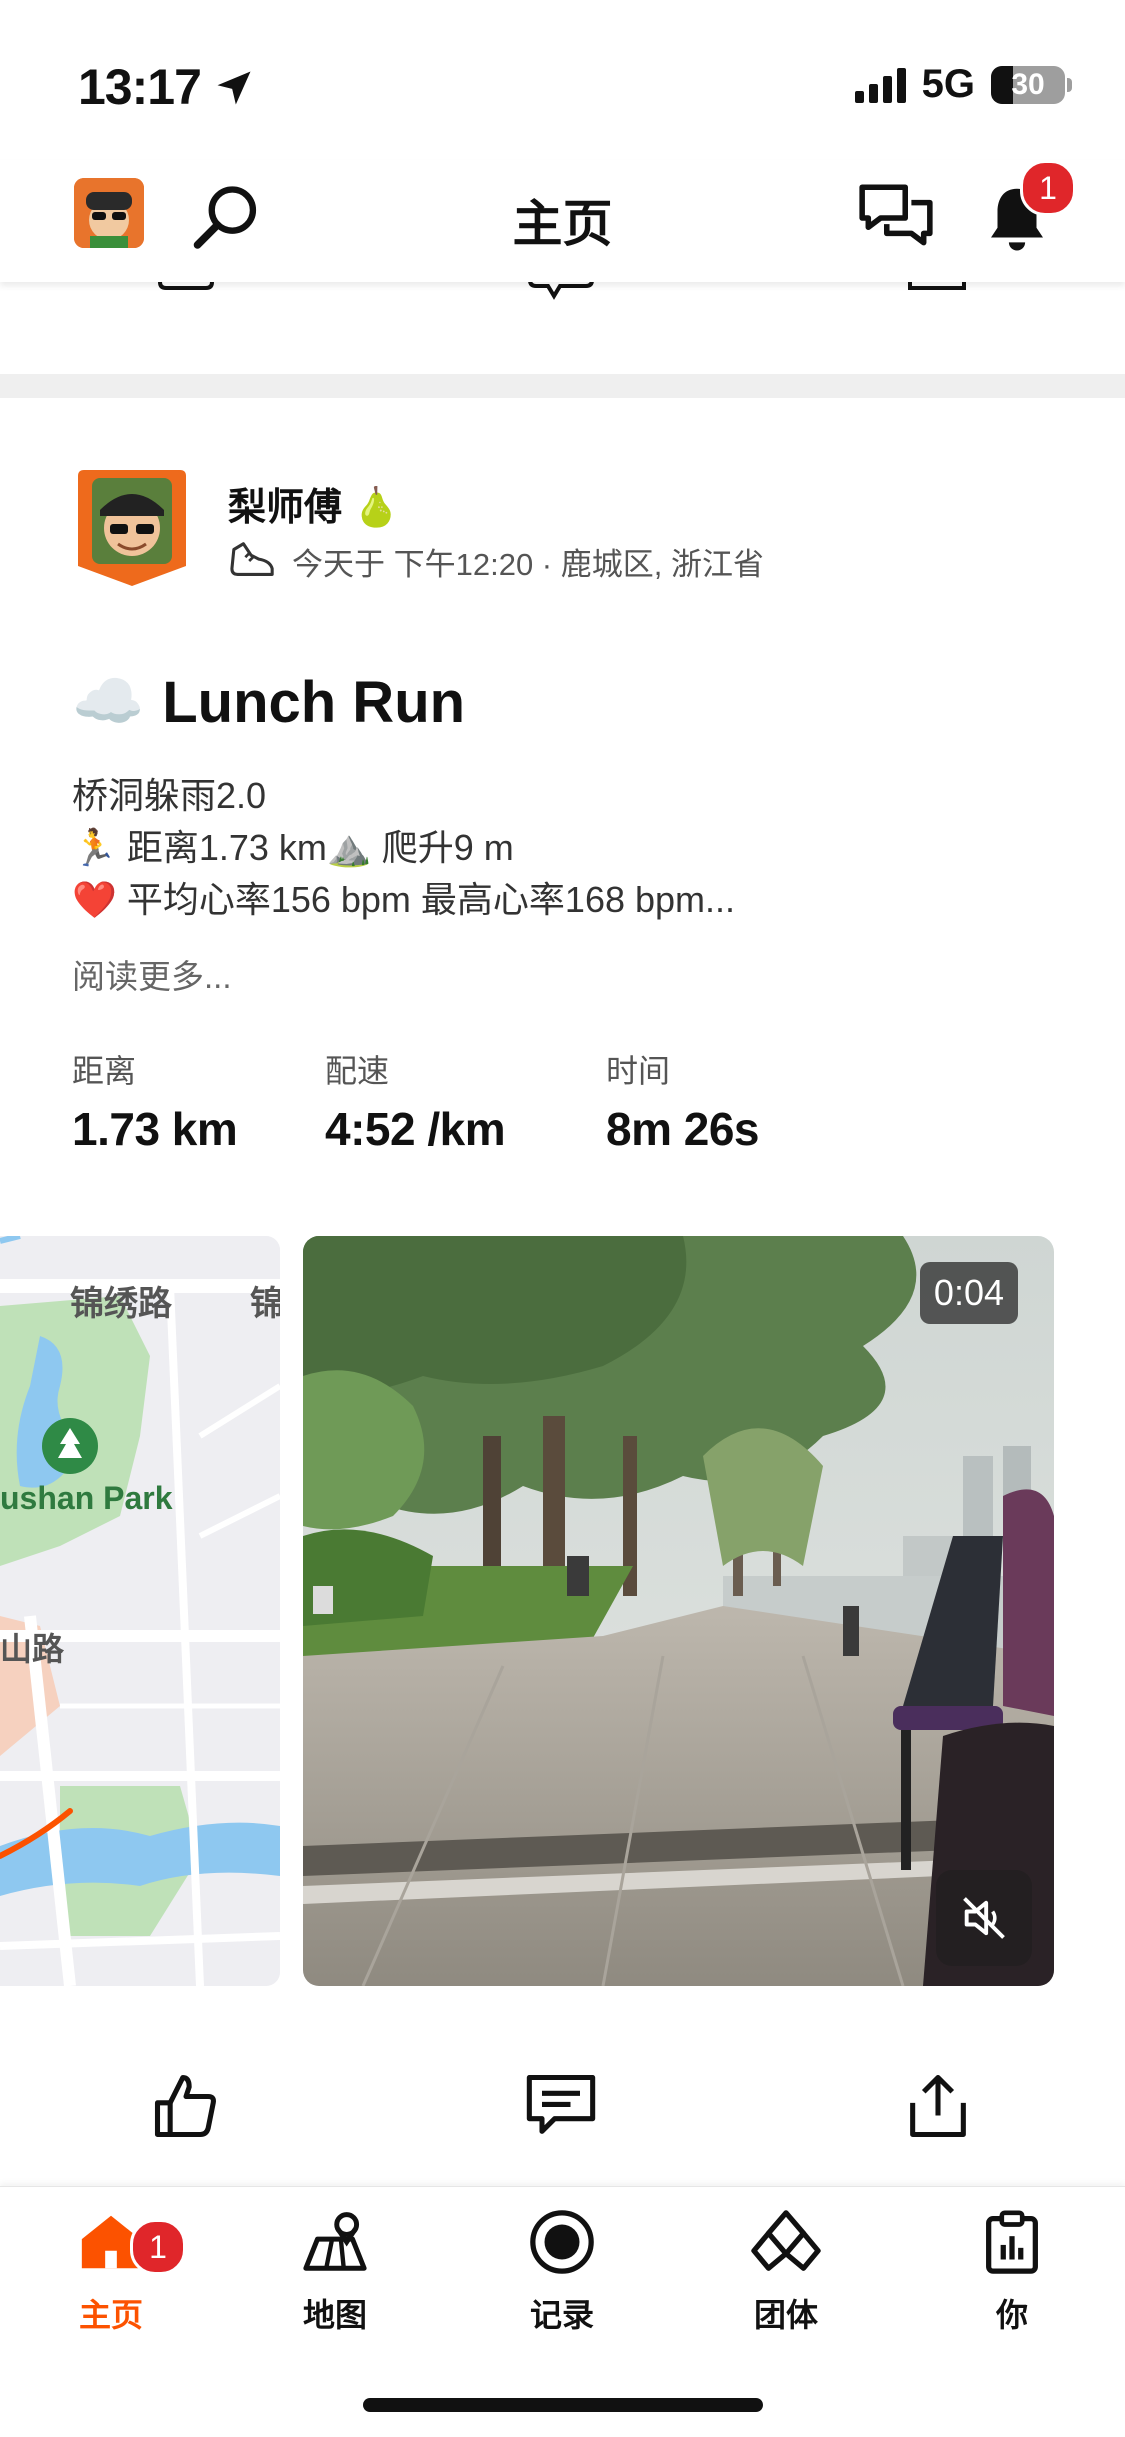  What do you see at coordinates (32, 1649) in the screenshot?
I see `map-road-label: 山路` at bounding box center [32, 1649].